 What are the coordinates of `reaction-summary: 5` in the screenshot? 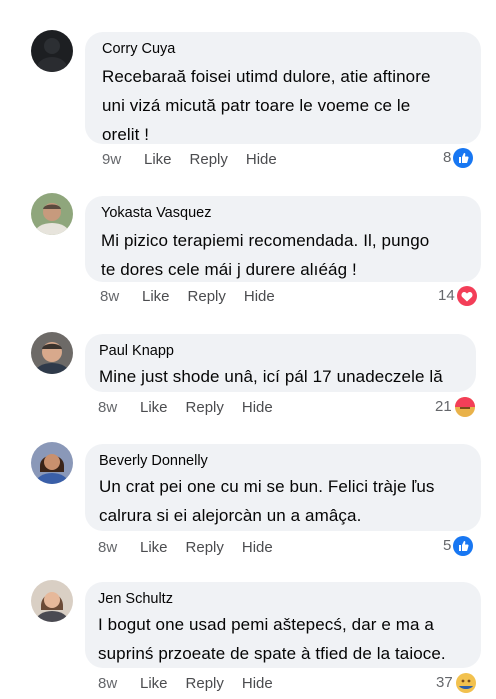 It's located at (458, 546).